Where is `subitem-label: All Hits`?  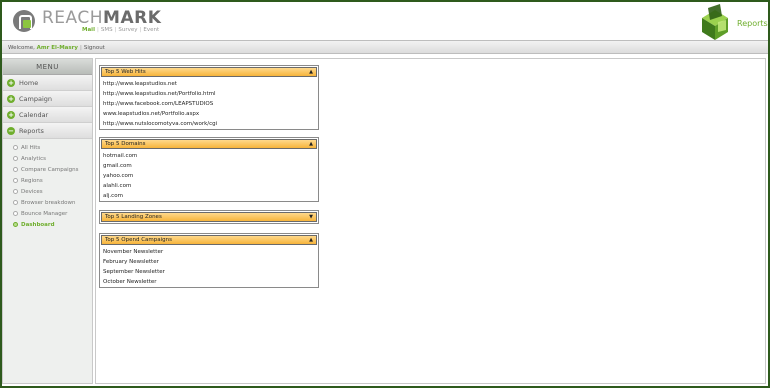
subitem-label: All Hits is located at coordinates (31, 147).